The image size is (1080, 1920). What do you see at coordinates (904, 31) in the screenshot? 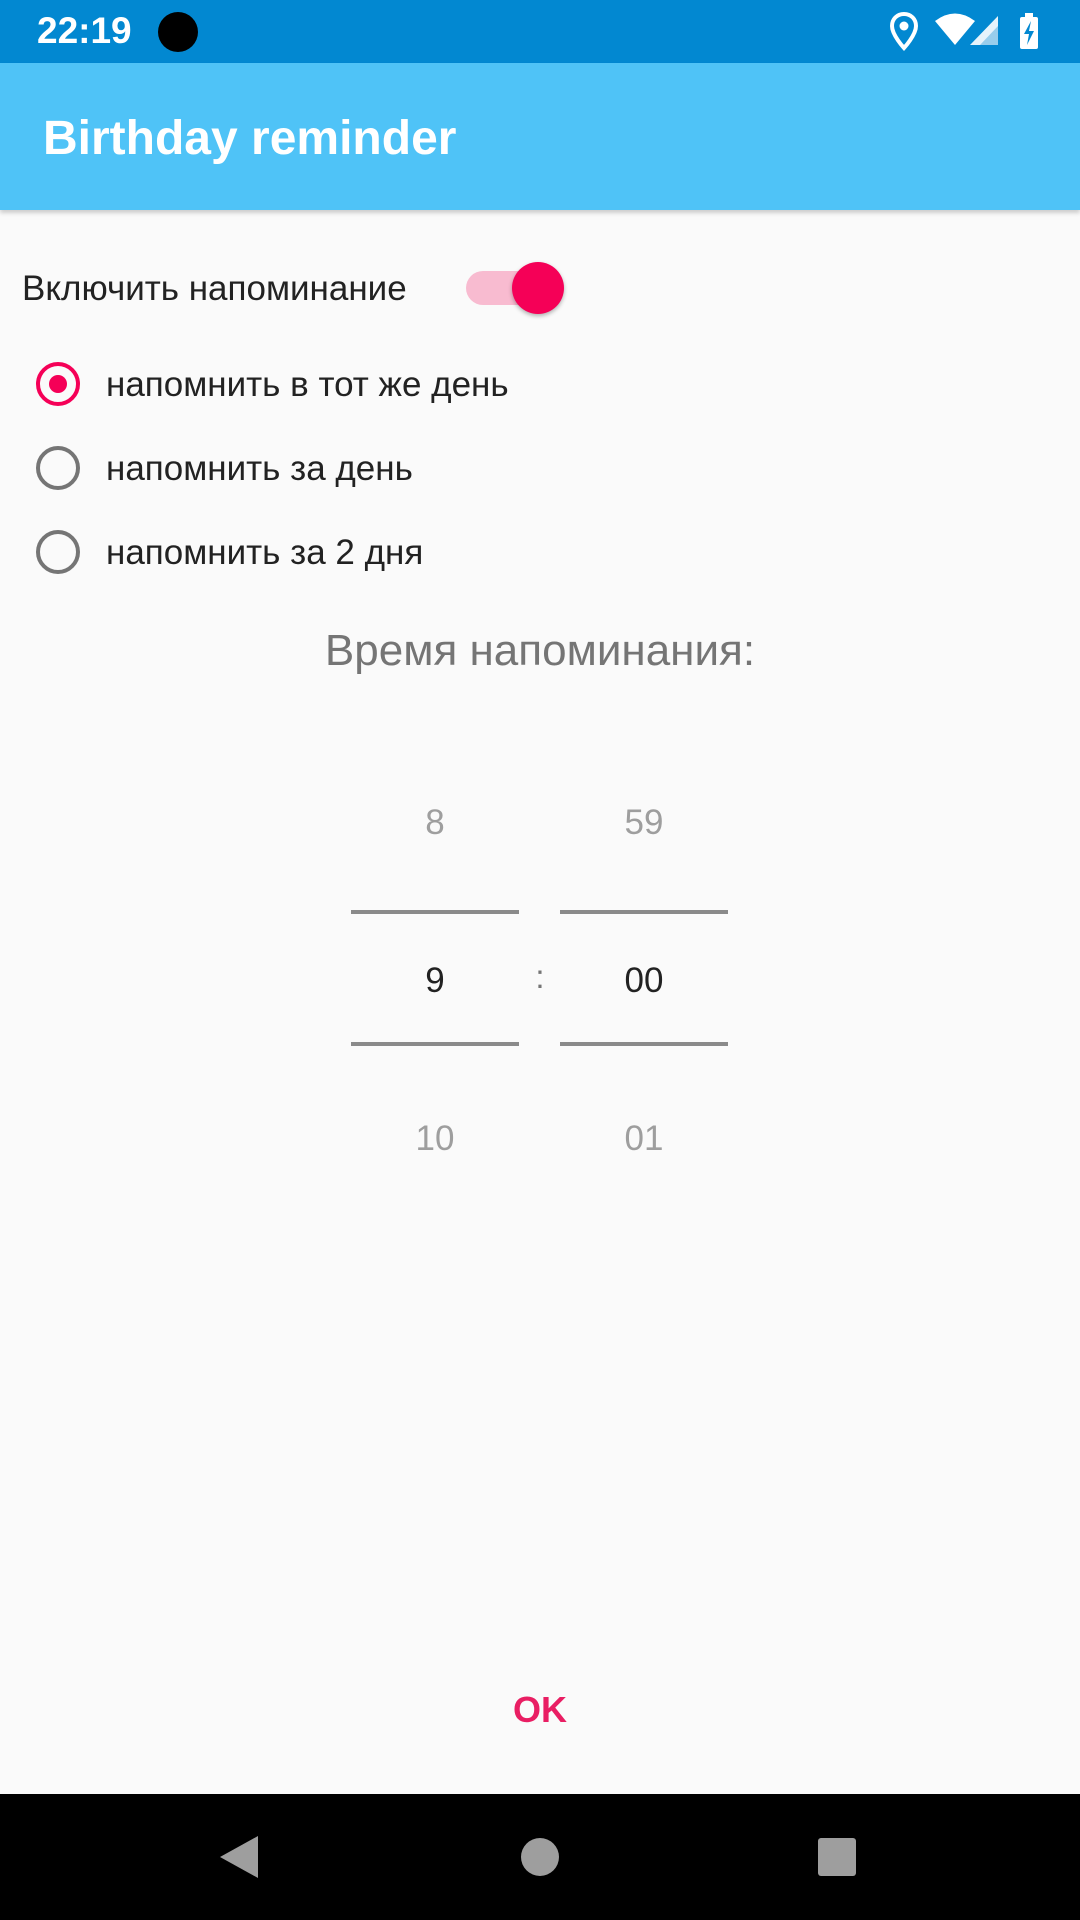
I see `location-icon` at bounding box center [904, 31].